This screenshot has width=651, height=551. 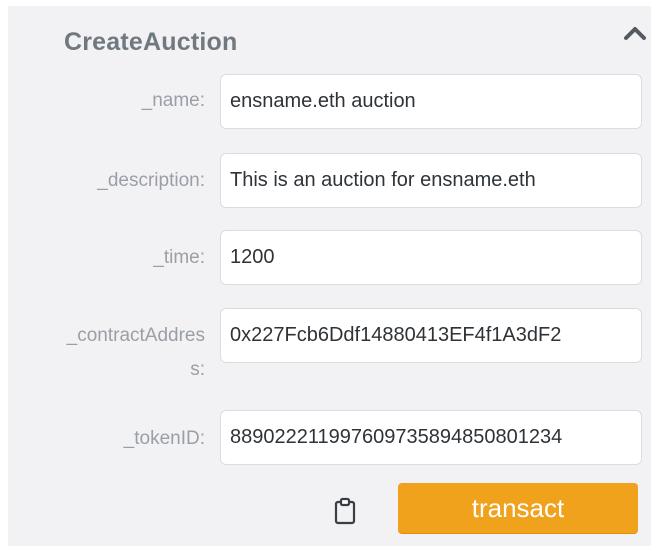 I want to click on function-title: CreateAuction, so click(x=151, y=42).